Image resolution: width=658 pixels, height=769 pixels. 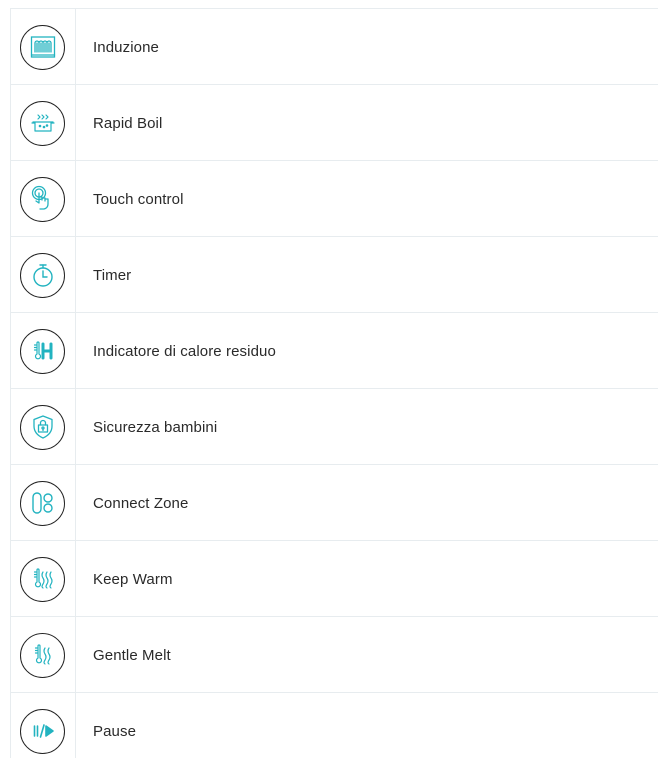 I want to click on feature-row-residual-heat: Indicatore di calore residuo, so click(x=334, y=351).